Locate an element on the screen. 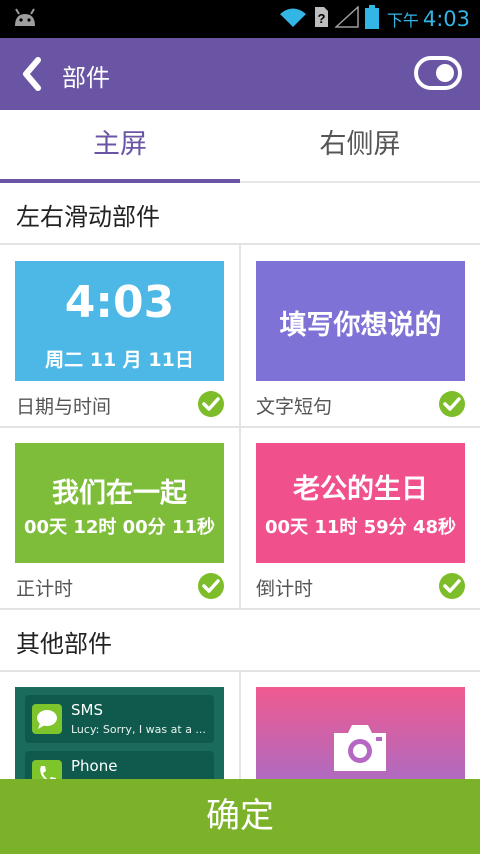 The image size is (480, 854). datetime-widget-card: 4:03 周二 11 月 11日 is located at coordinates (119, 321).